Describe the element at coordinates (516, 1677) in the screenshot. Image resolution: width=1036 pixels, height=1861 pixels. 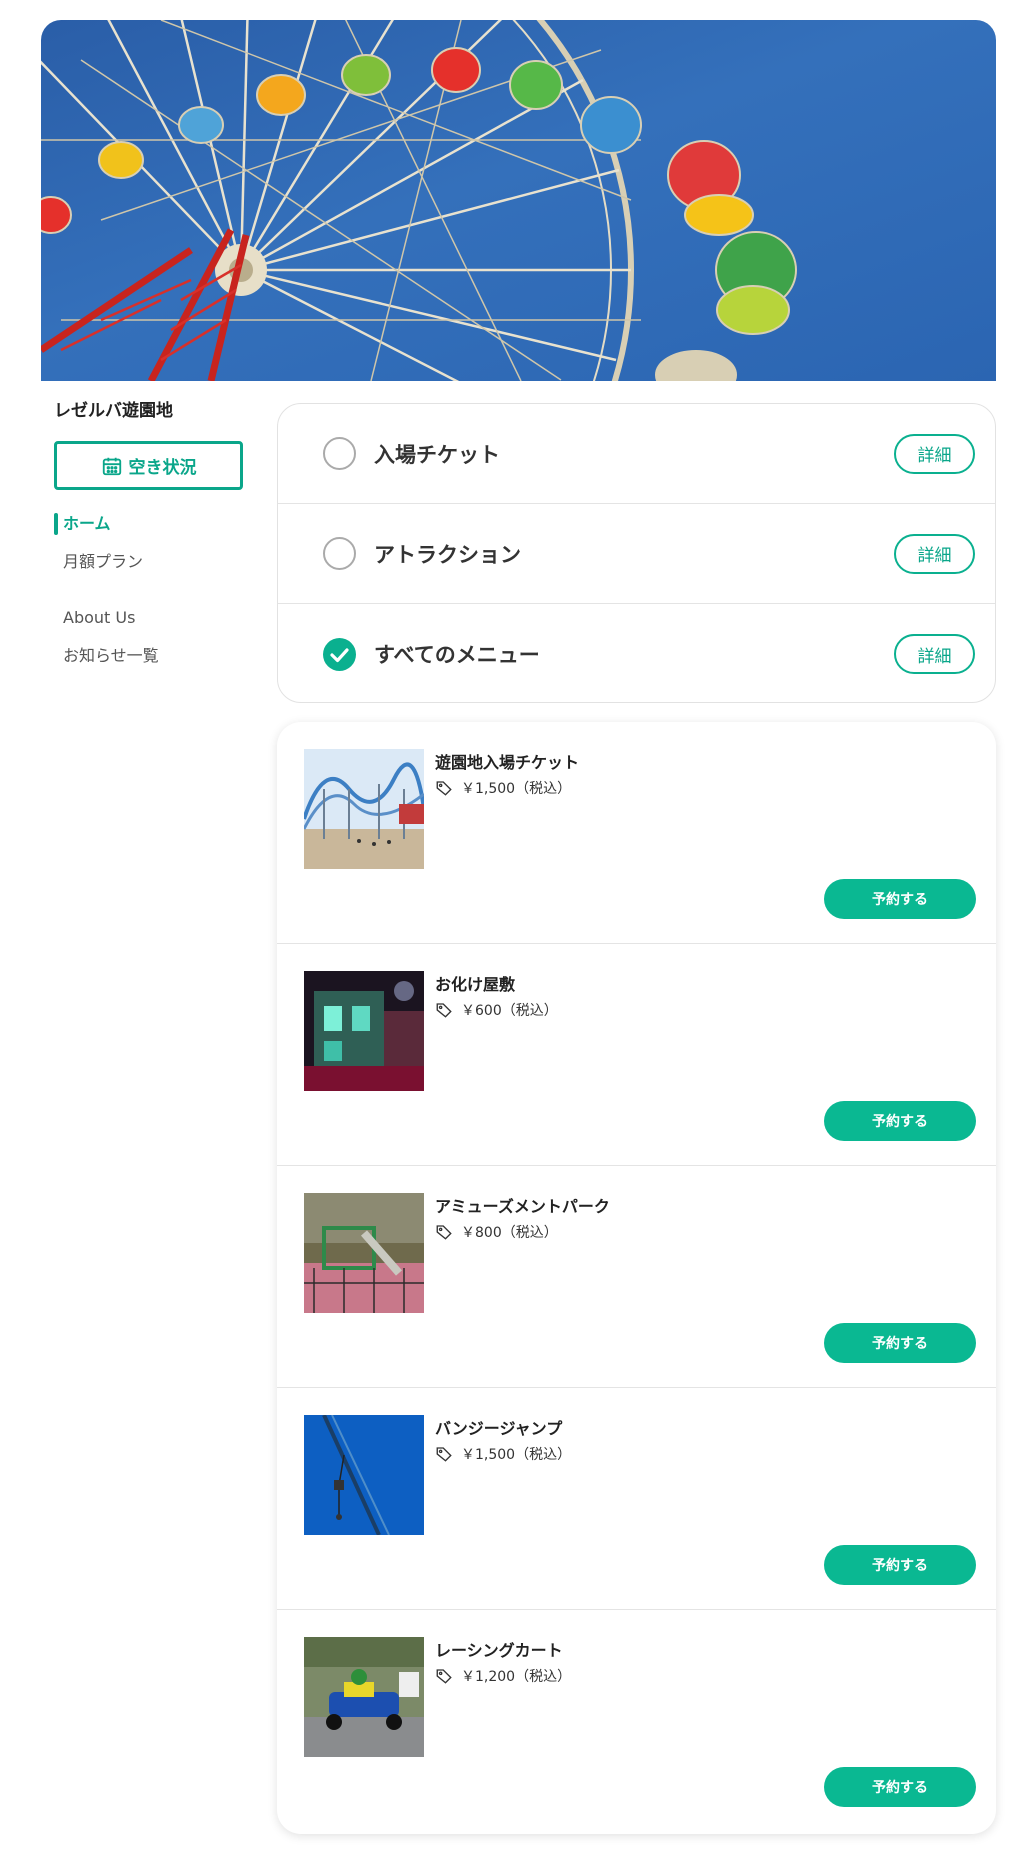
I see `menu-item-price: ￥1,200（税込）` at that location.